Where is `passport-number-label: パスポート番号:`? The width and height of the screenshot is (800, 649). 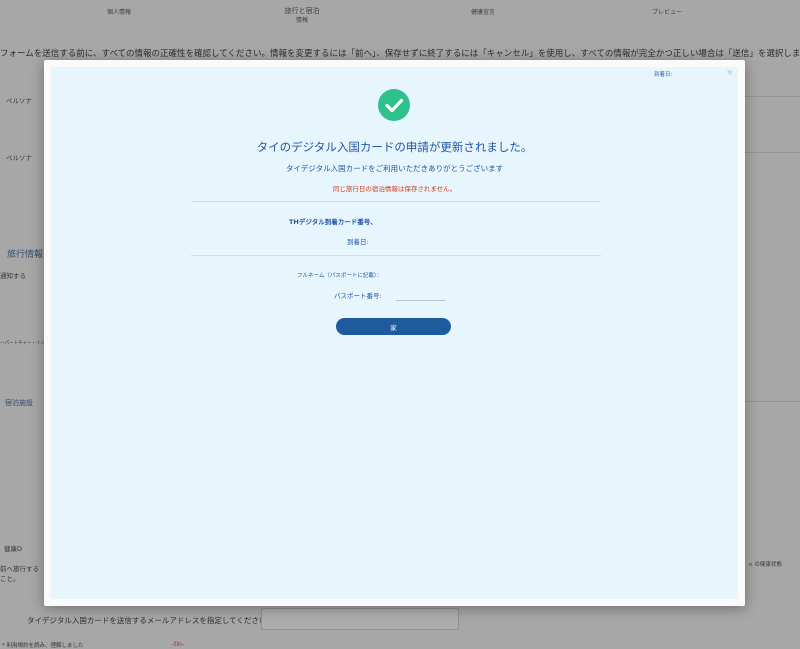
passport-number-label: パスポート番号: is located at coordinates (358, 296).